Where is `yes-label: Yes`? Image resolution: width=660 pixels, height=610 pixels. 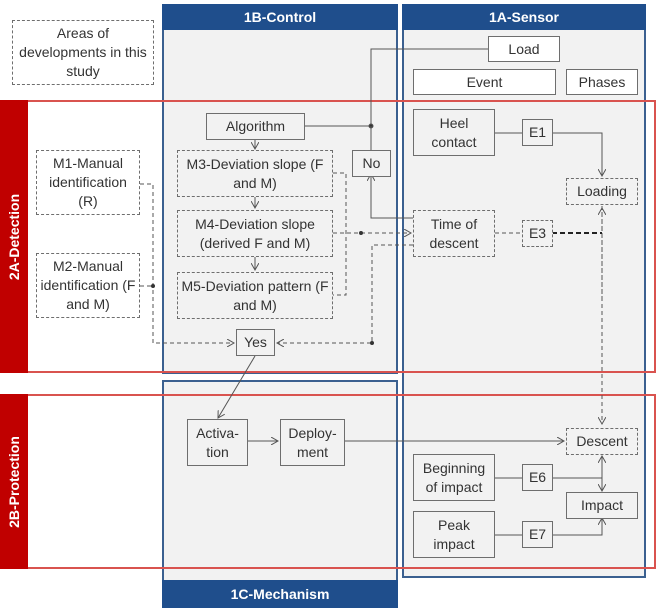 yes-label: Yes is located at coordinates (255, 342).